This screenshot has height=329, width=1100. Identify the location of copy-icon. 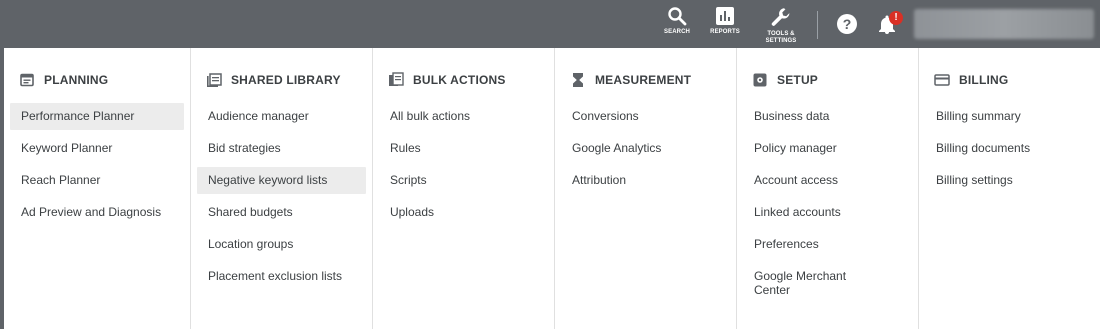
(396, 79).